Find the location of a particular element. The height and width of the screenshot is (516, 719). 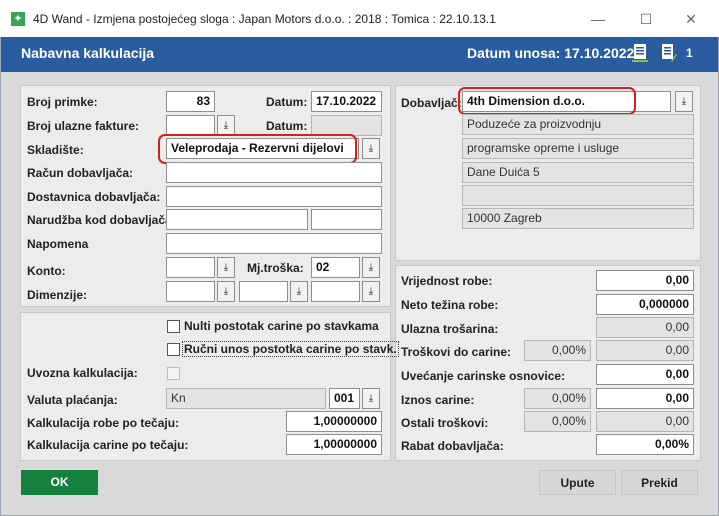

narudzba-label: Narudžba kod dobavljača: is located at coordinates (101, 220).